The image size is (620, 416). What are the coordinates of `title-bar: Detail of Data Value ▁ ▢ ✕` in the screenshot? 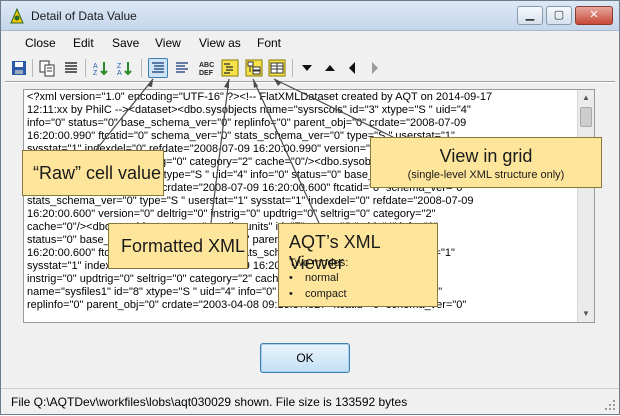 It's located at (310, 16).